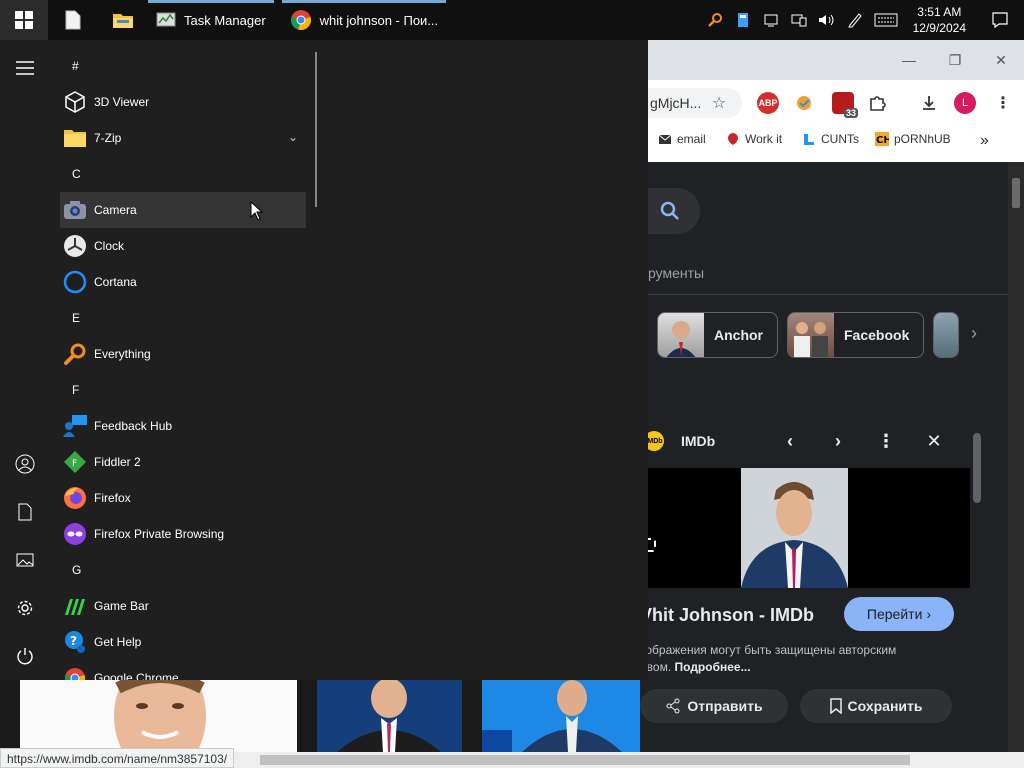 The image size is (1024, 768). I want to click on download-icon, so click(929, 103).